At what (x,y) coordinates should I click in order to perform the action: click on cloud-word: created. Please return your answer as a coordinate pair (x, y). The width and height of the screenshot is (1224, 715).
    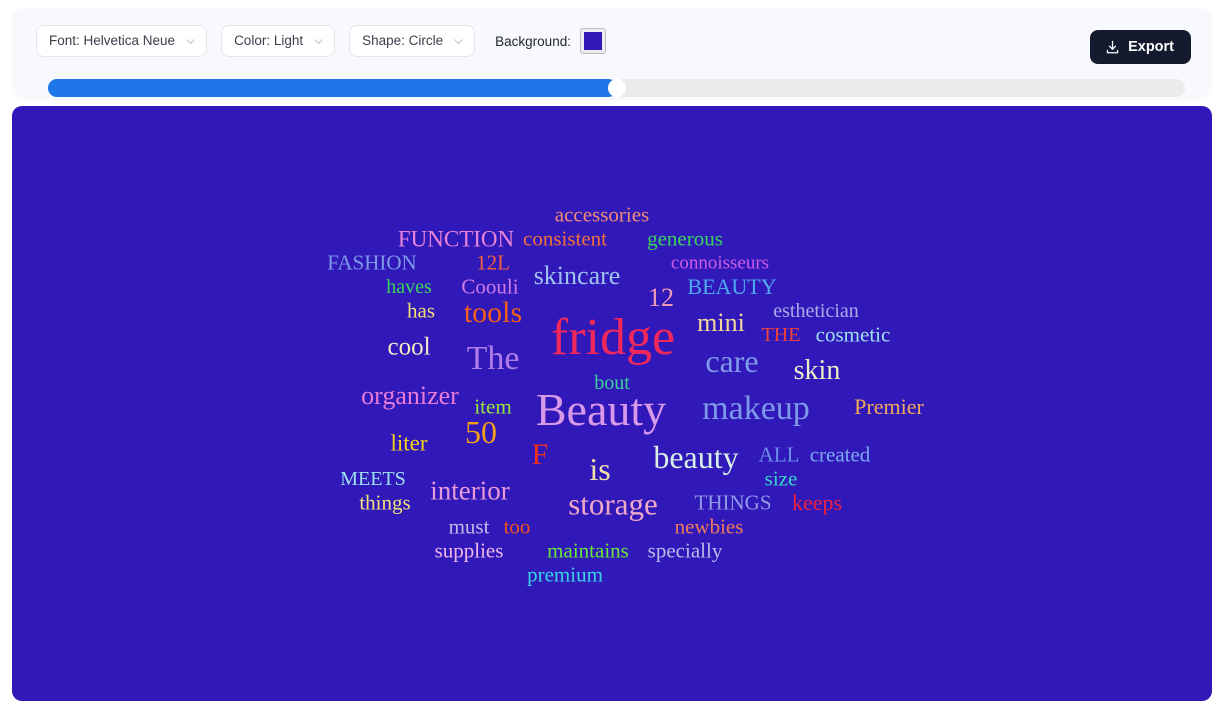
    Looking at the image, I should click on (840, 455).